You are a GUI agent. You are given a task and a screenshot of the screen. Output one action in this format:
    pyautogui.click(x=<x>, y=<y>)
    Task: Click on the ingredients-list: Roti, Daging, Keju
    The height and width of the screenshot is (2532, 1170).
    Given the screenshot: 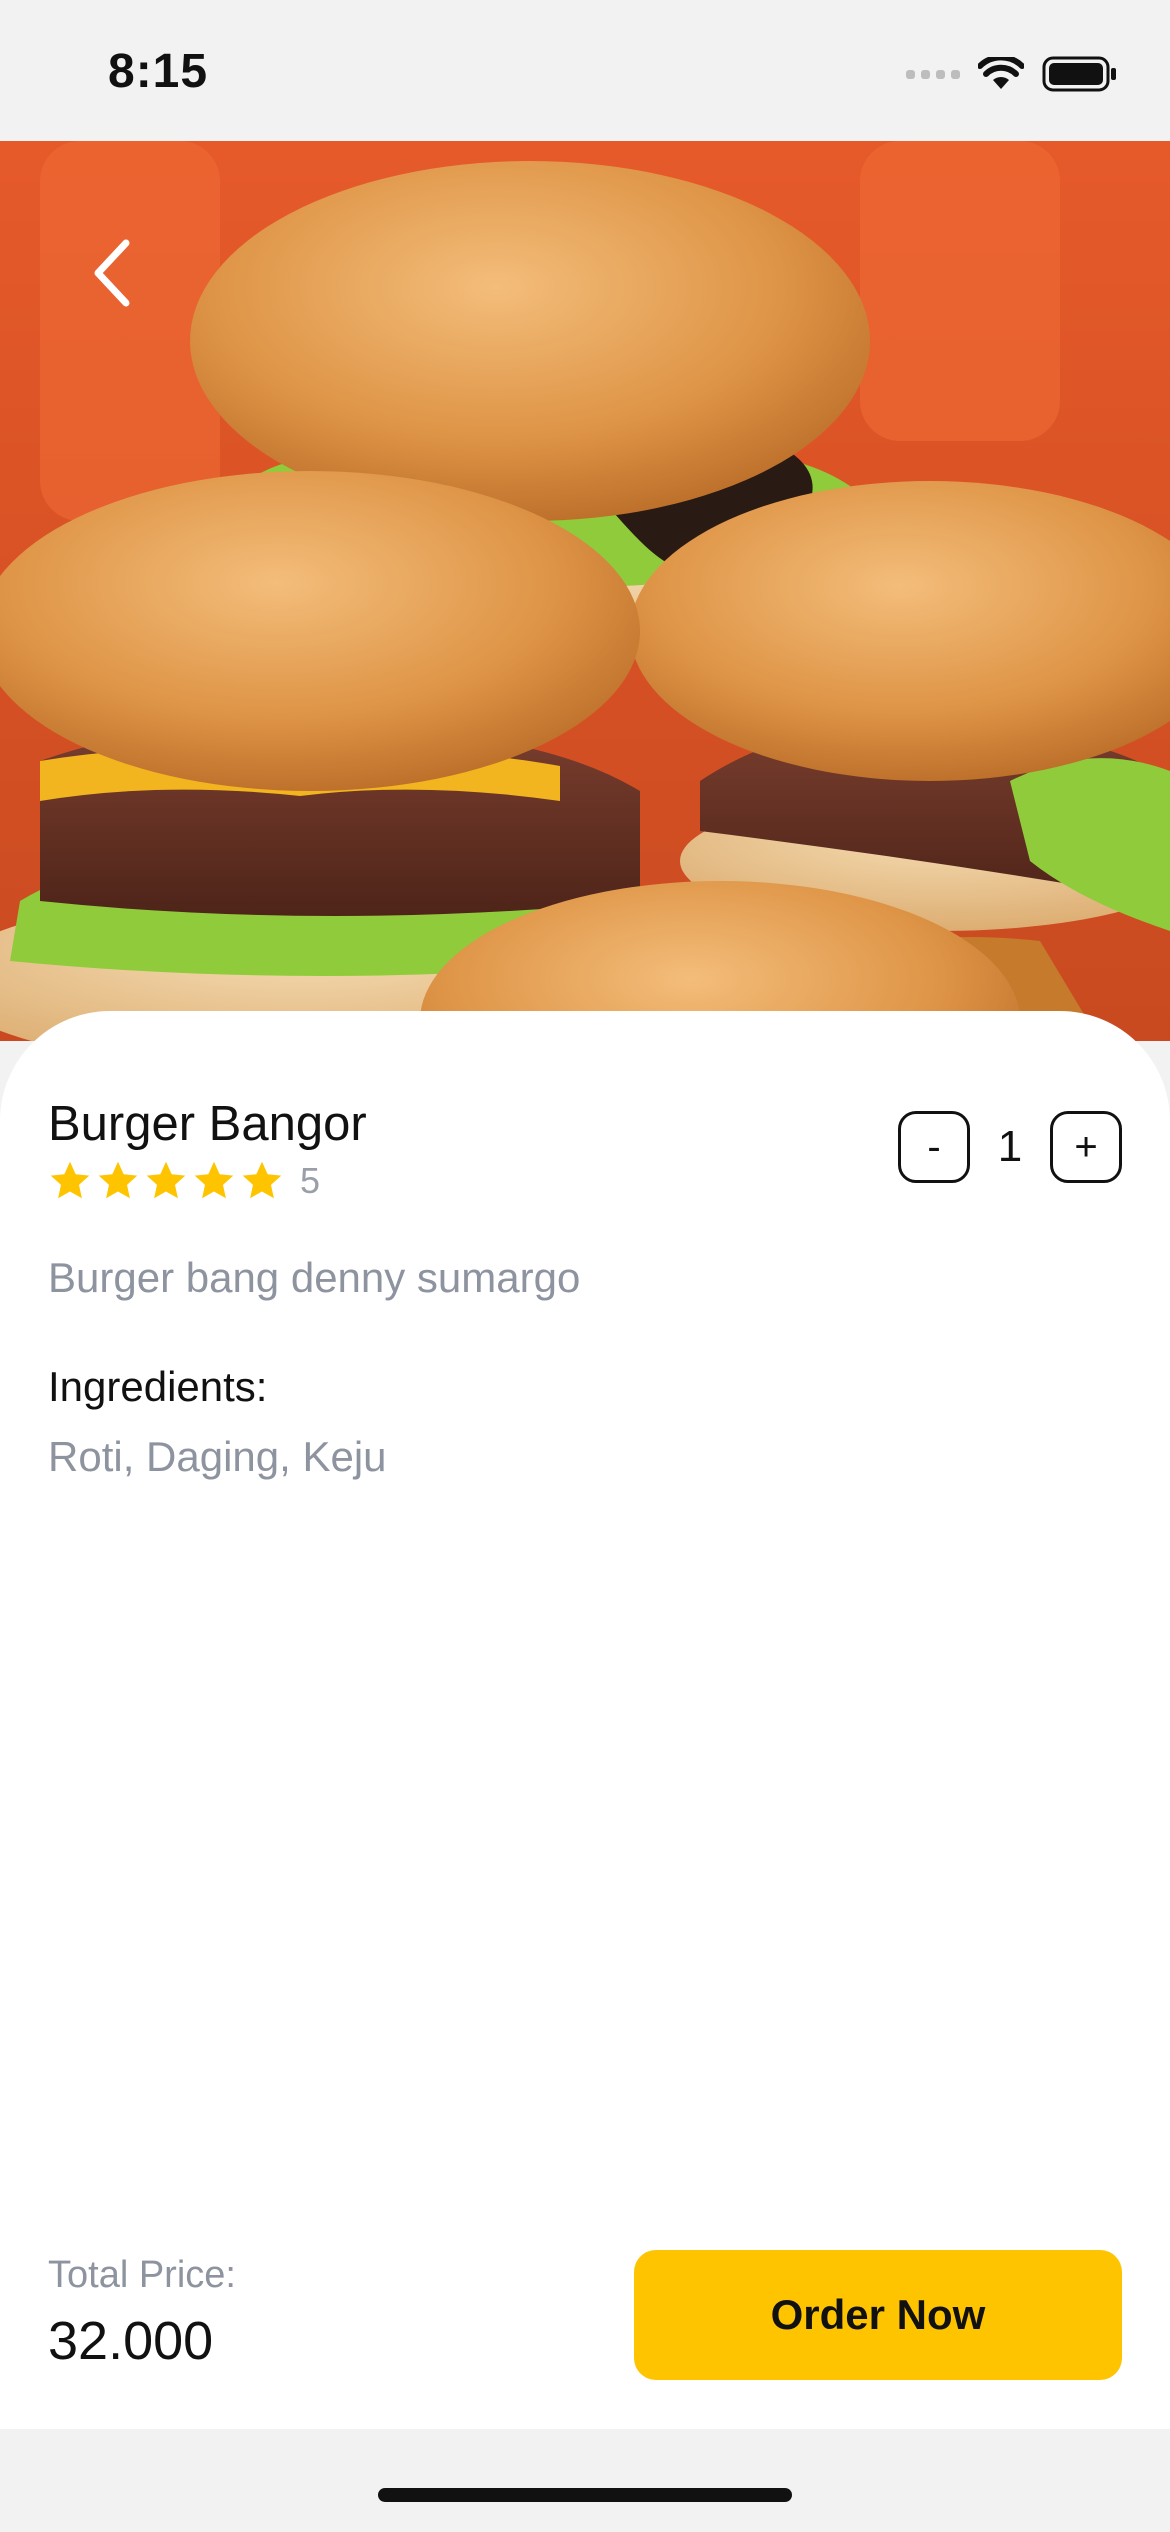 What is the action you would take?
    pyautogui.click(x=217, y=1456)
    